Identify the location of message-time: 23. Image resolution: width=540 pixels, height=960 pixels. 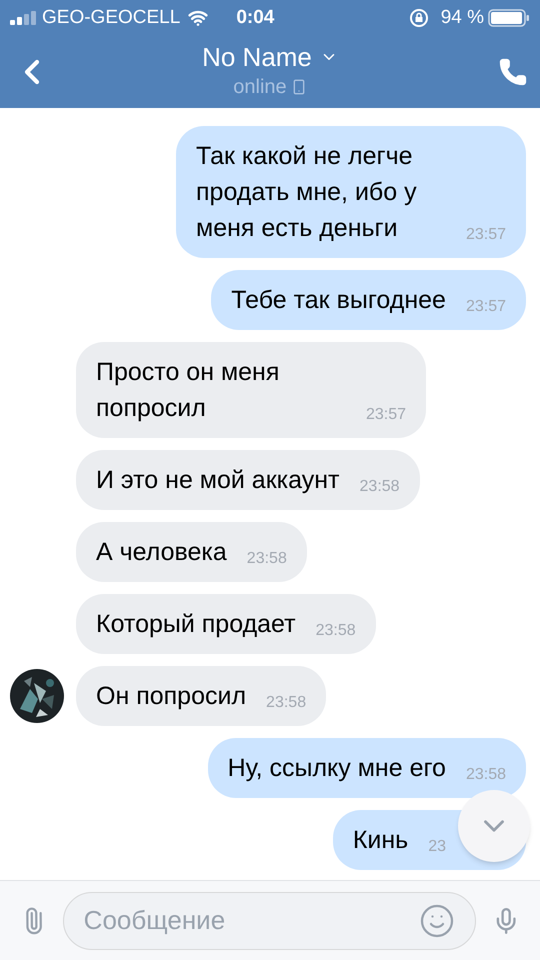
(437, 847).